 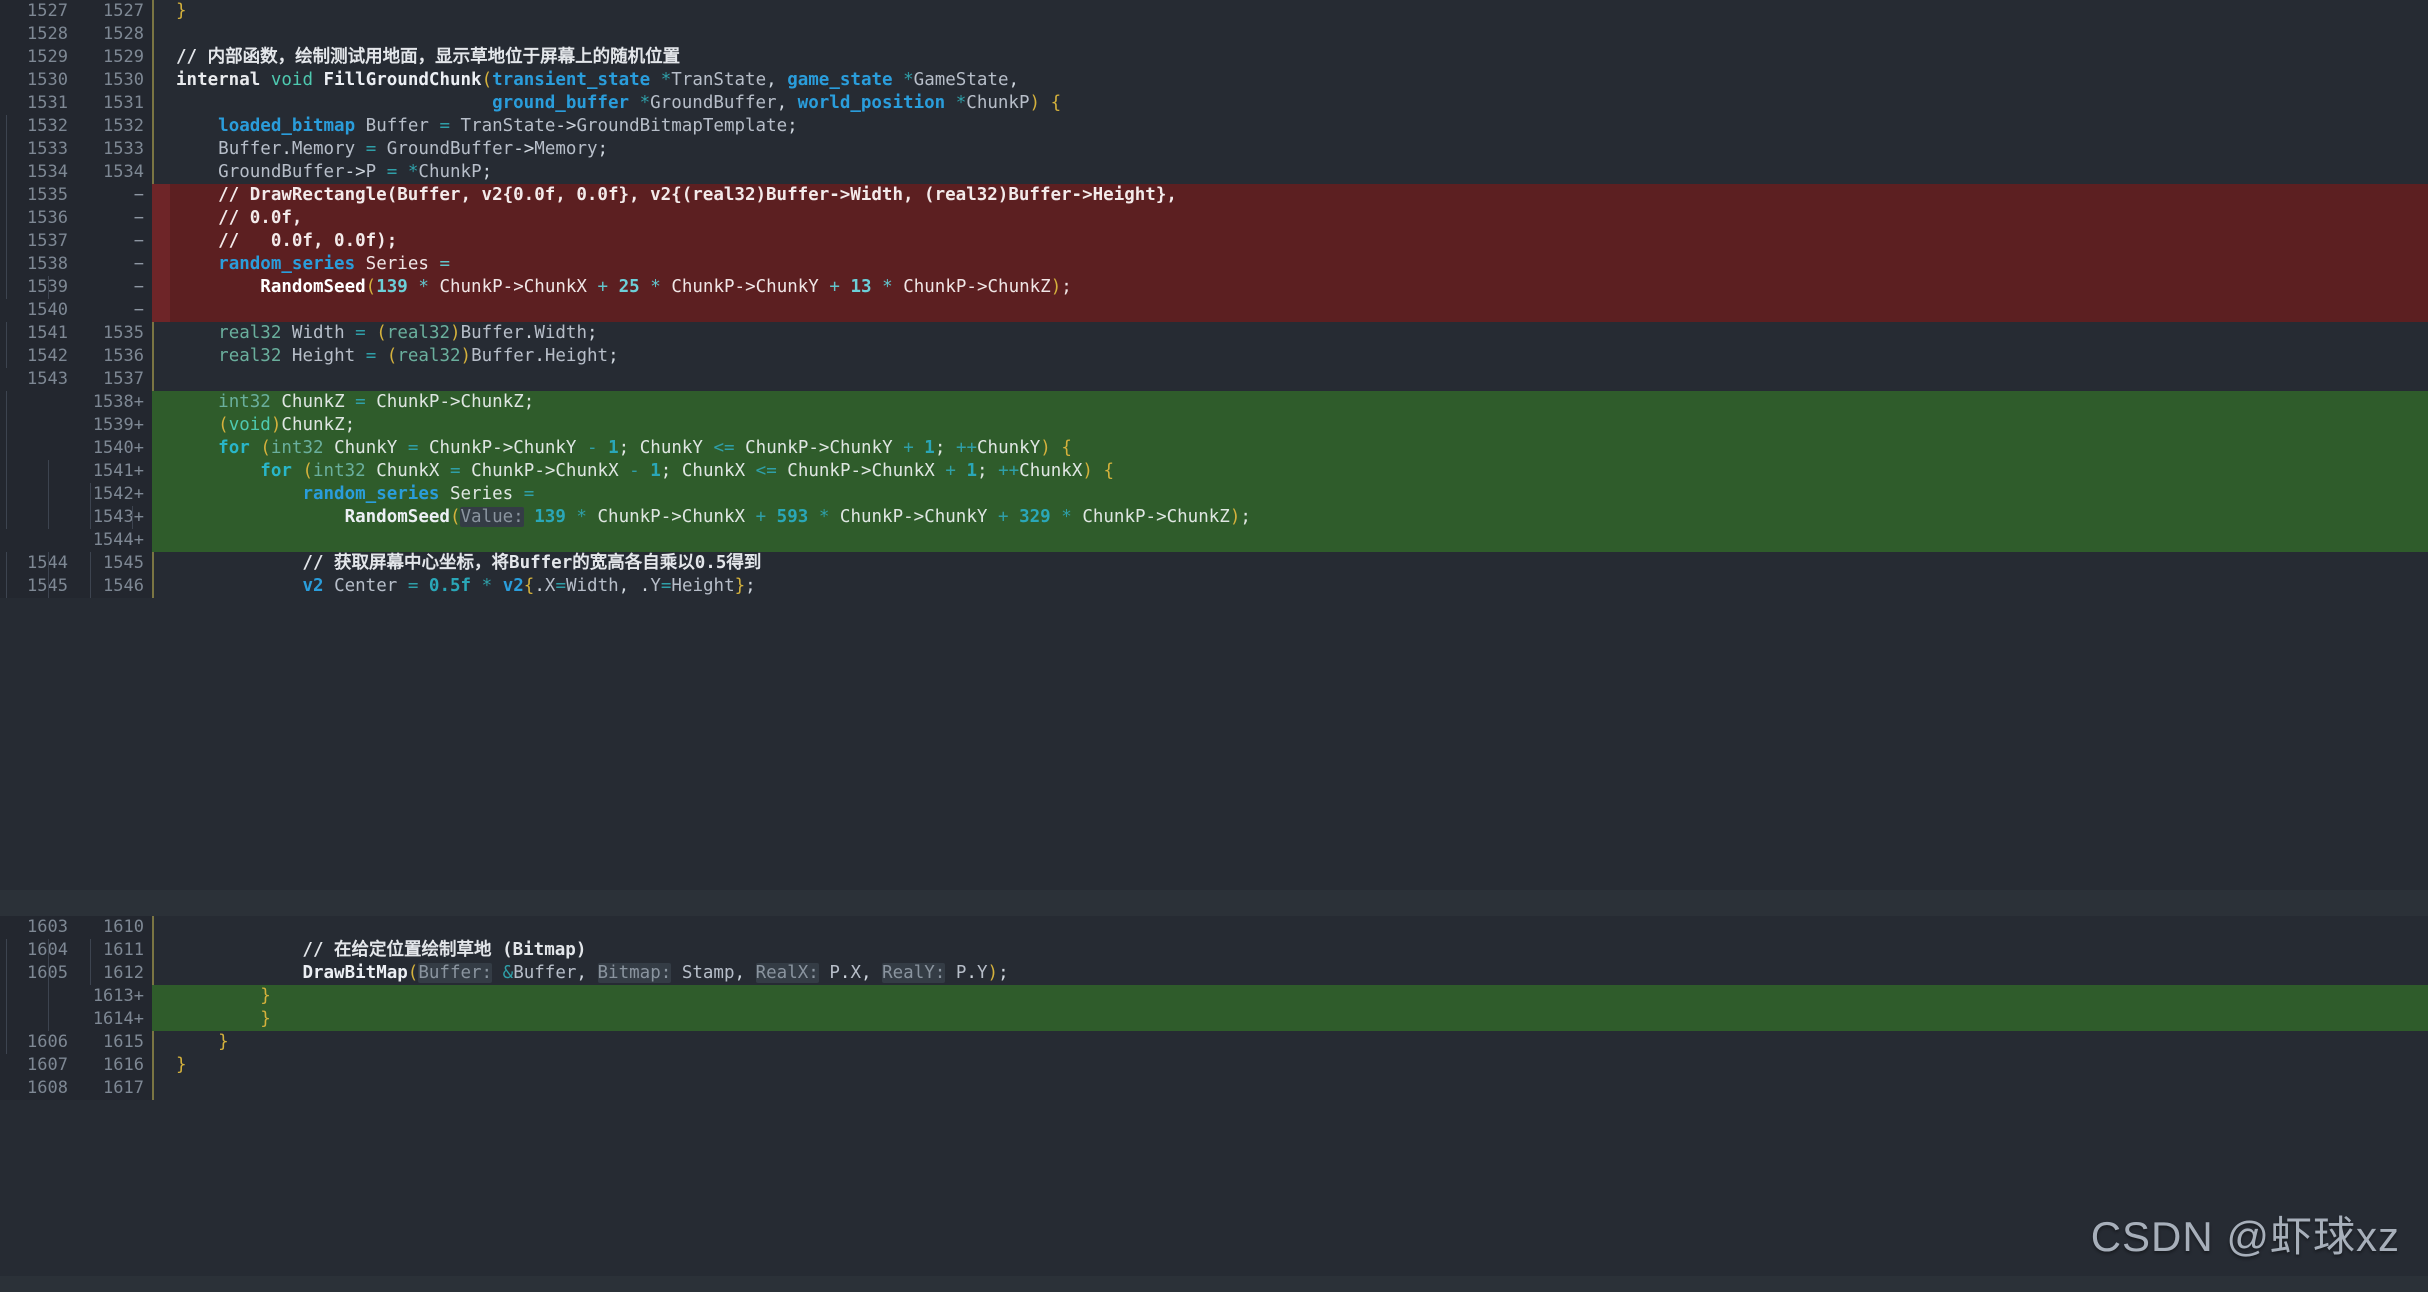 I want to click on diff-row: 1536 − // 0.0f,, so click(x=1214, y=218).